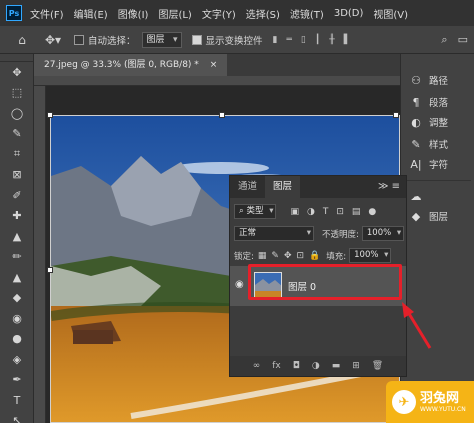 This screenshot has width=474, height=423. Describe the element at coordinates (370, 255) in the screenshot. I see `fill-field: 100%` at that location.